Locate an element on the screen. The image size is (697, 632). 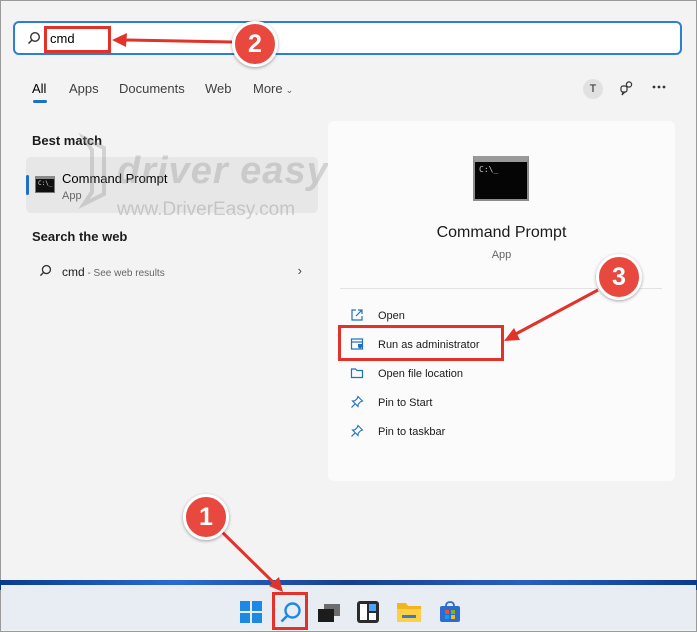
callout-1: 1 is located at coordinates (206, 517).